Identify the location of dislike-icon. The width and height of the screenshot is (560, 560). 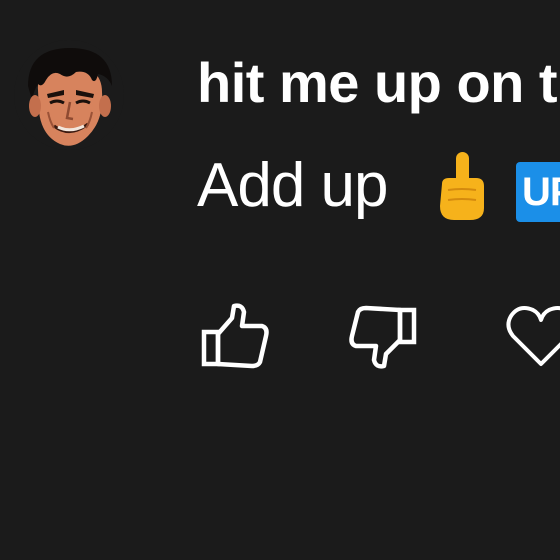
(383, 337).